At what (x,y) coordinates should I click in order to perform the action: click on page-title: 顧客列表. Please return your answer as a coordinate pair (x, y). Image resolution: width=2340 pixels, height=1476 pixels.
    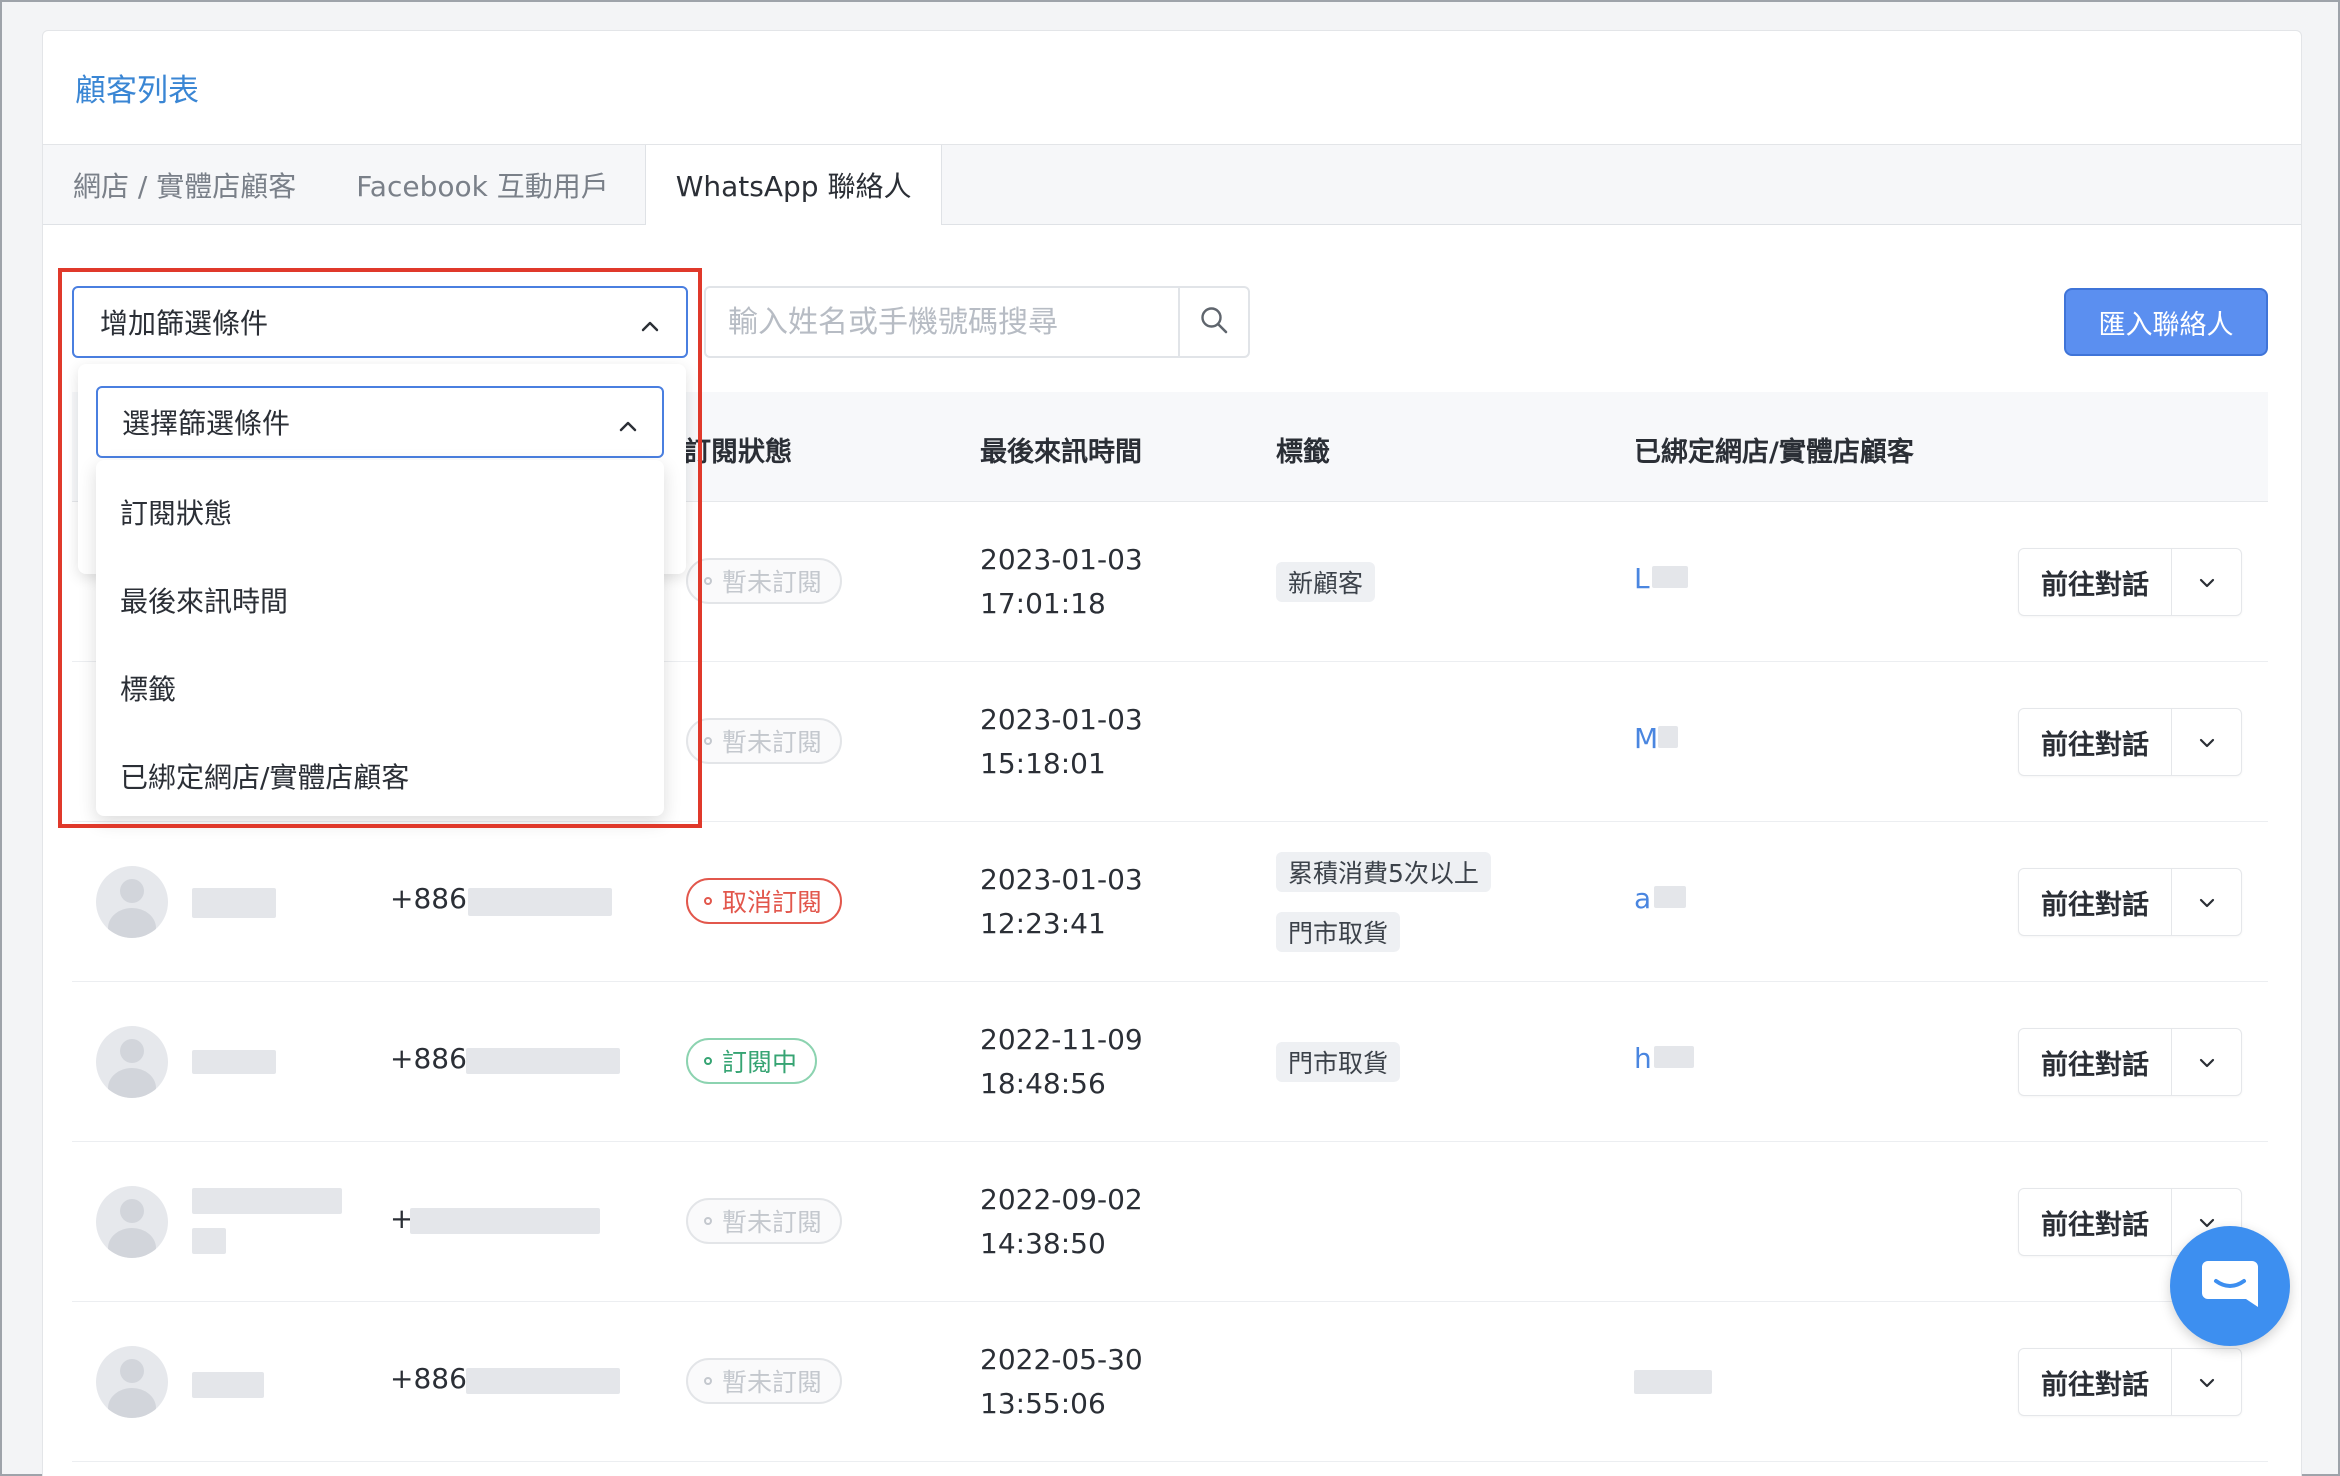
    Looking at the image, I should click on (137, 91).